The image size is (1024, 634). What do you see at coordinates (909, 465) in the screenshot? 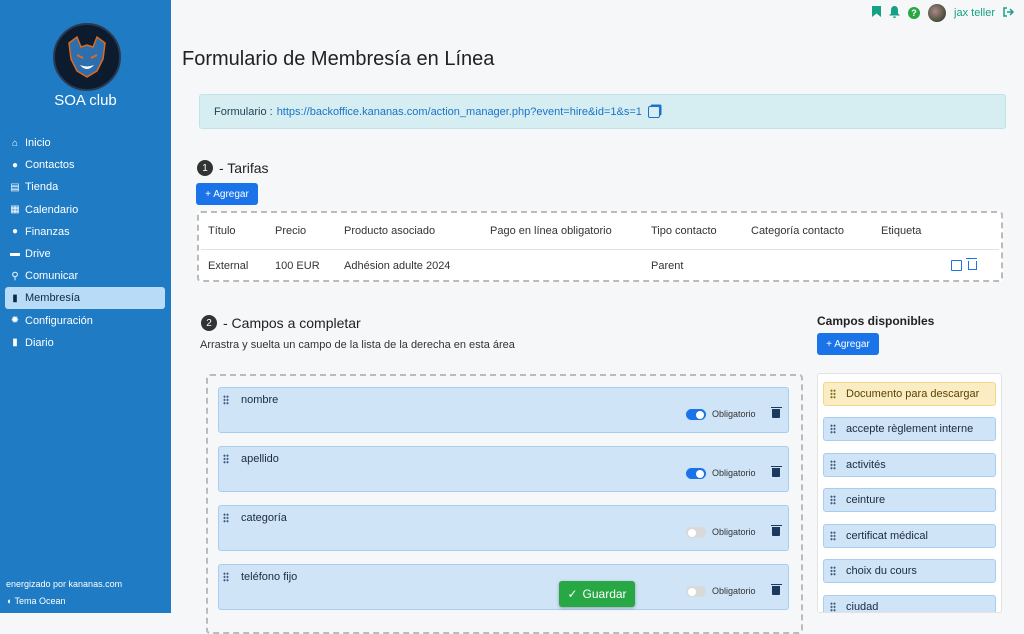
I see `available-field-item: activités` at bounding box center [909, 465].